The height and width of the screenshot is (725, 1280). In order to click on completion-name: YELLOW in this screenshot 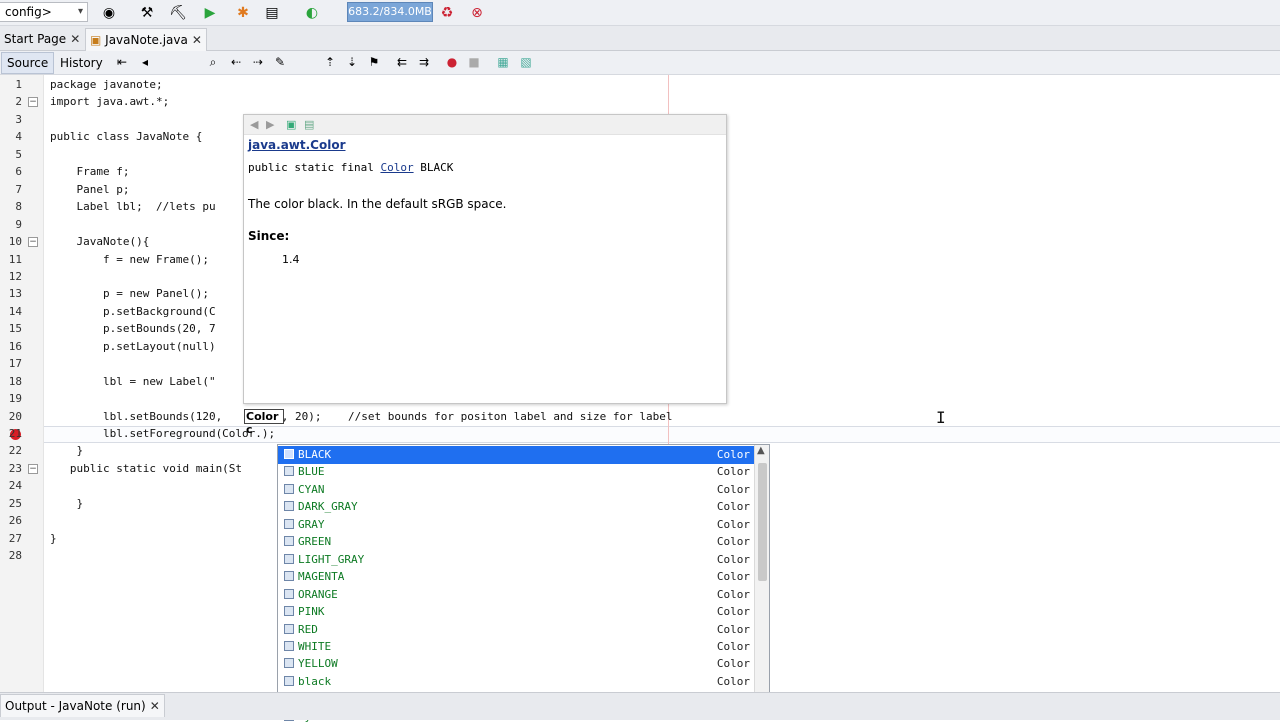, I will do `click(318, 664)`.